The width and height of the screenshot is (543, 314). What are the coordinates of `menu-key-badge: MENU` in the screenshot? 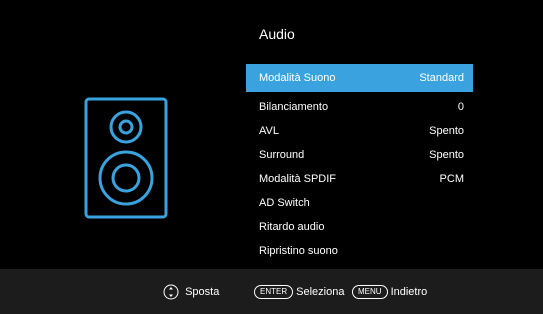 It's located at (370, 292).